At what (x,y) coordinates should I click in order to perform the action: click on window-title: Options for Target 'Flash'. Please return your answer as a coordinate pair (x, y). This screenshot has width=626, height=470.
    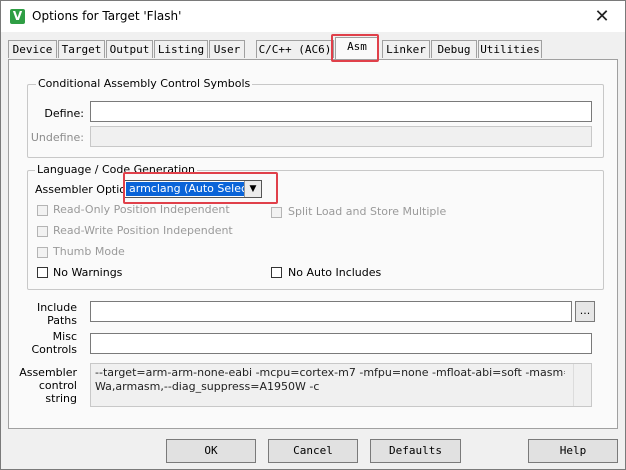
    Looking at the image, I should click on (107, 16).